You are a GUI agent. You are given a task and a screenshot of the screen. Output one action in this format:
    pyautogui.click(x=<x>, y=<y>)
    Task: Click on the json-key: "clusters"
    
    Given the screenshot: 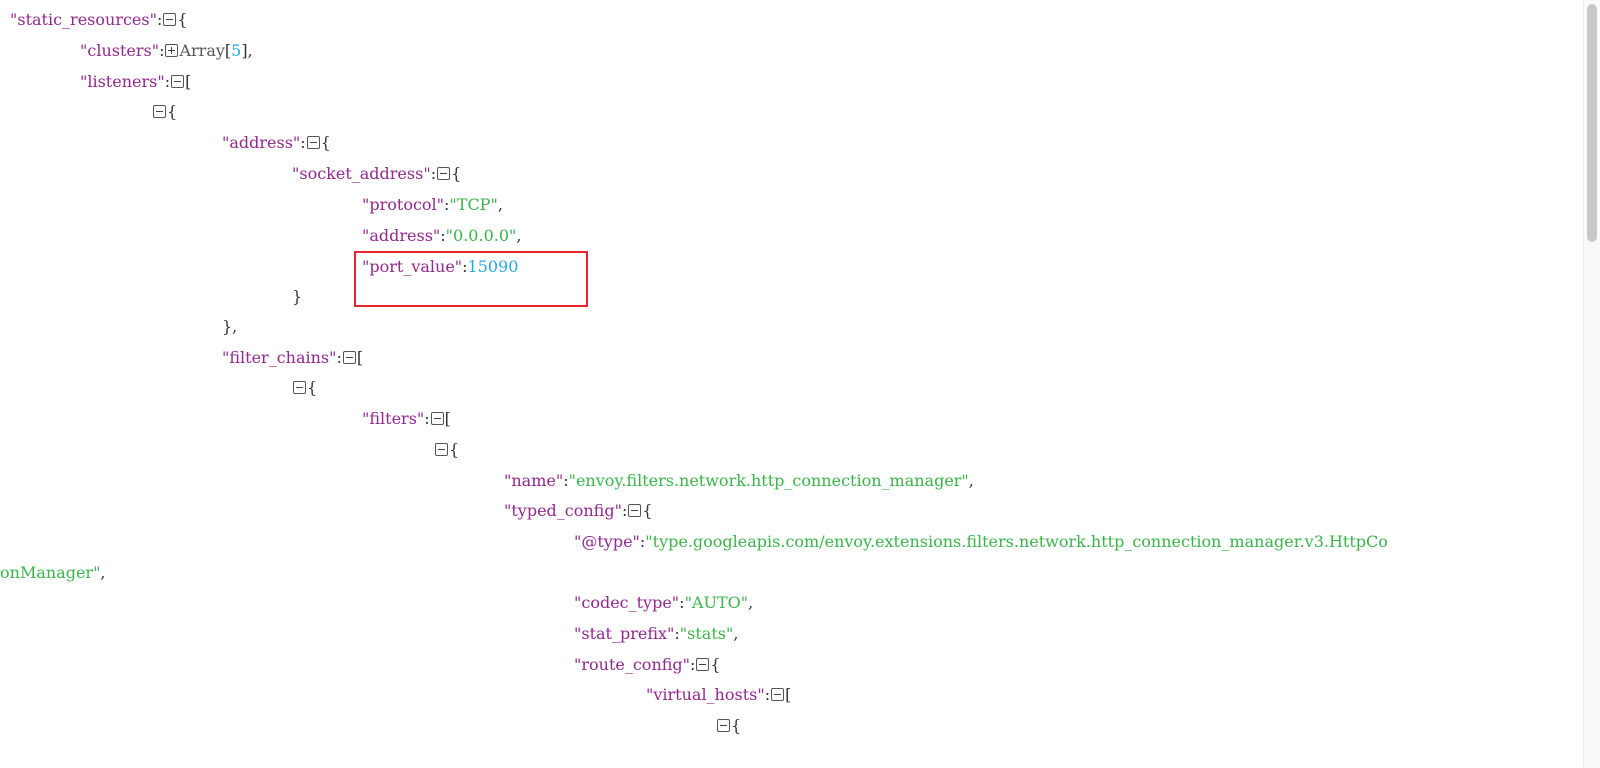 What is the action you would take?
    pyautogui.click(x=120, y=50)
    